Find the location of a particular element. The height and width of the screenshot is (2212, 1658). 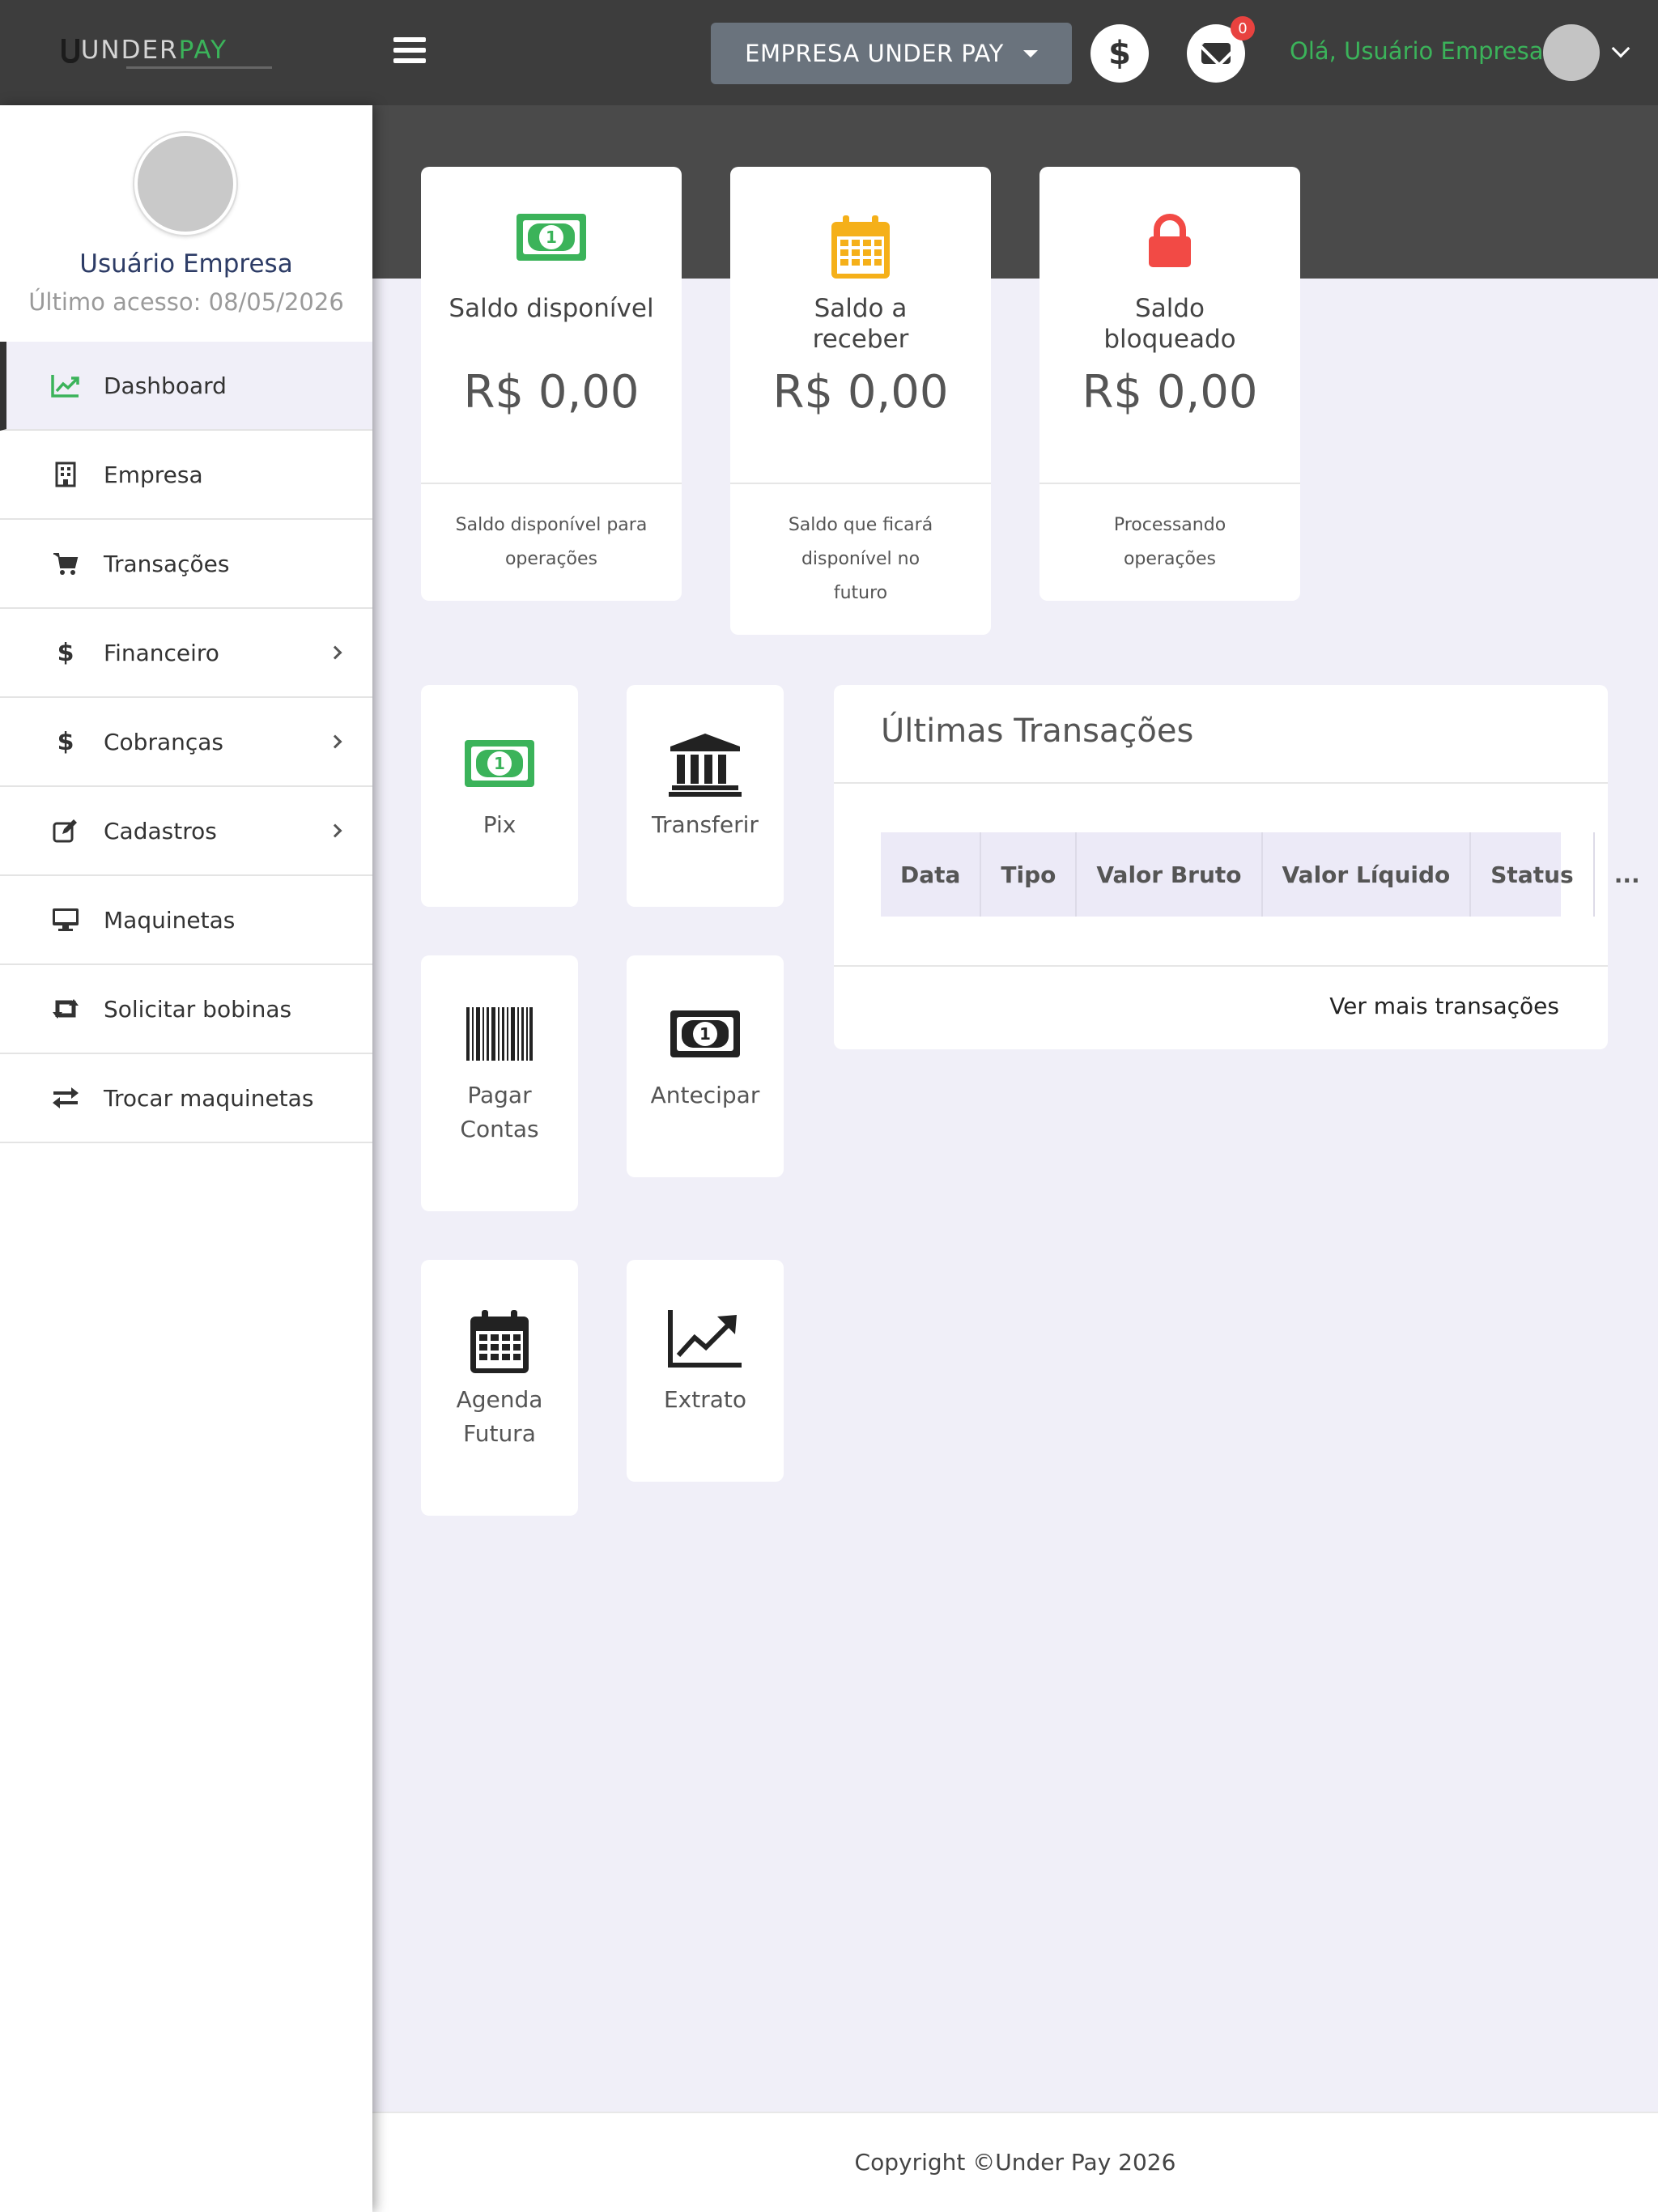

logo-tagline is located at coordinates (199, 67).